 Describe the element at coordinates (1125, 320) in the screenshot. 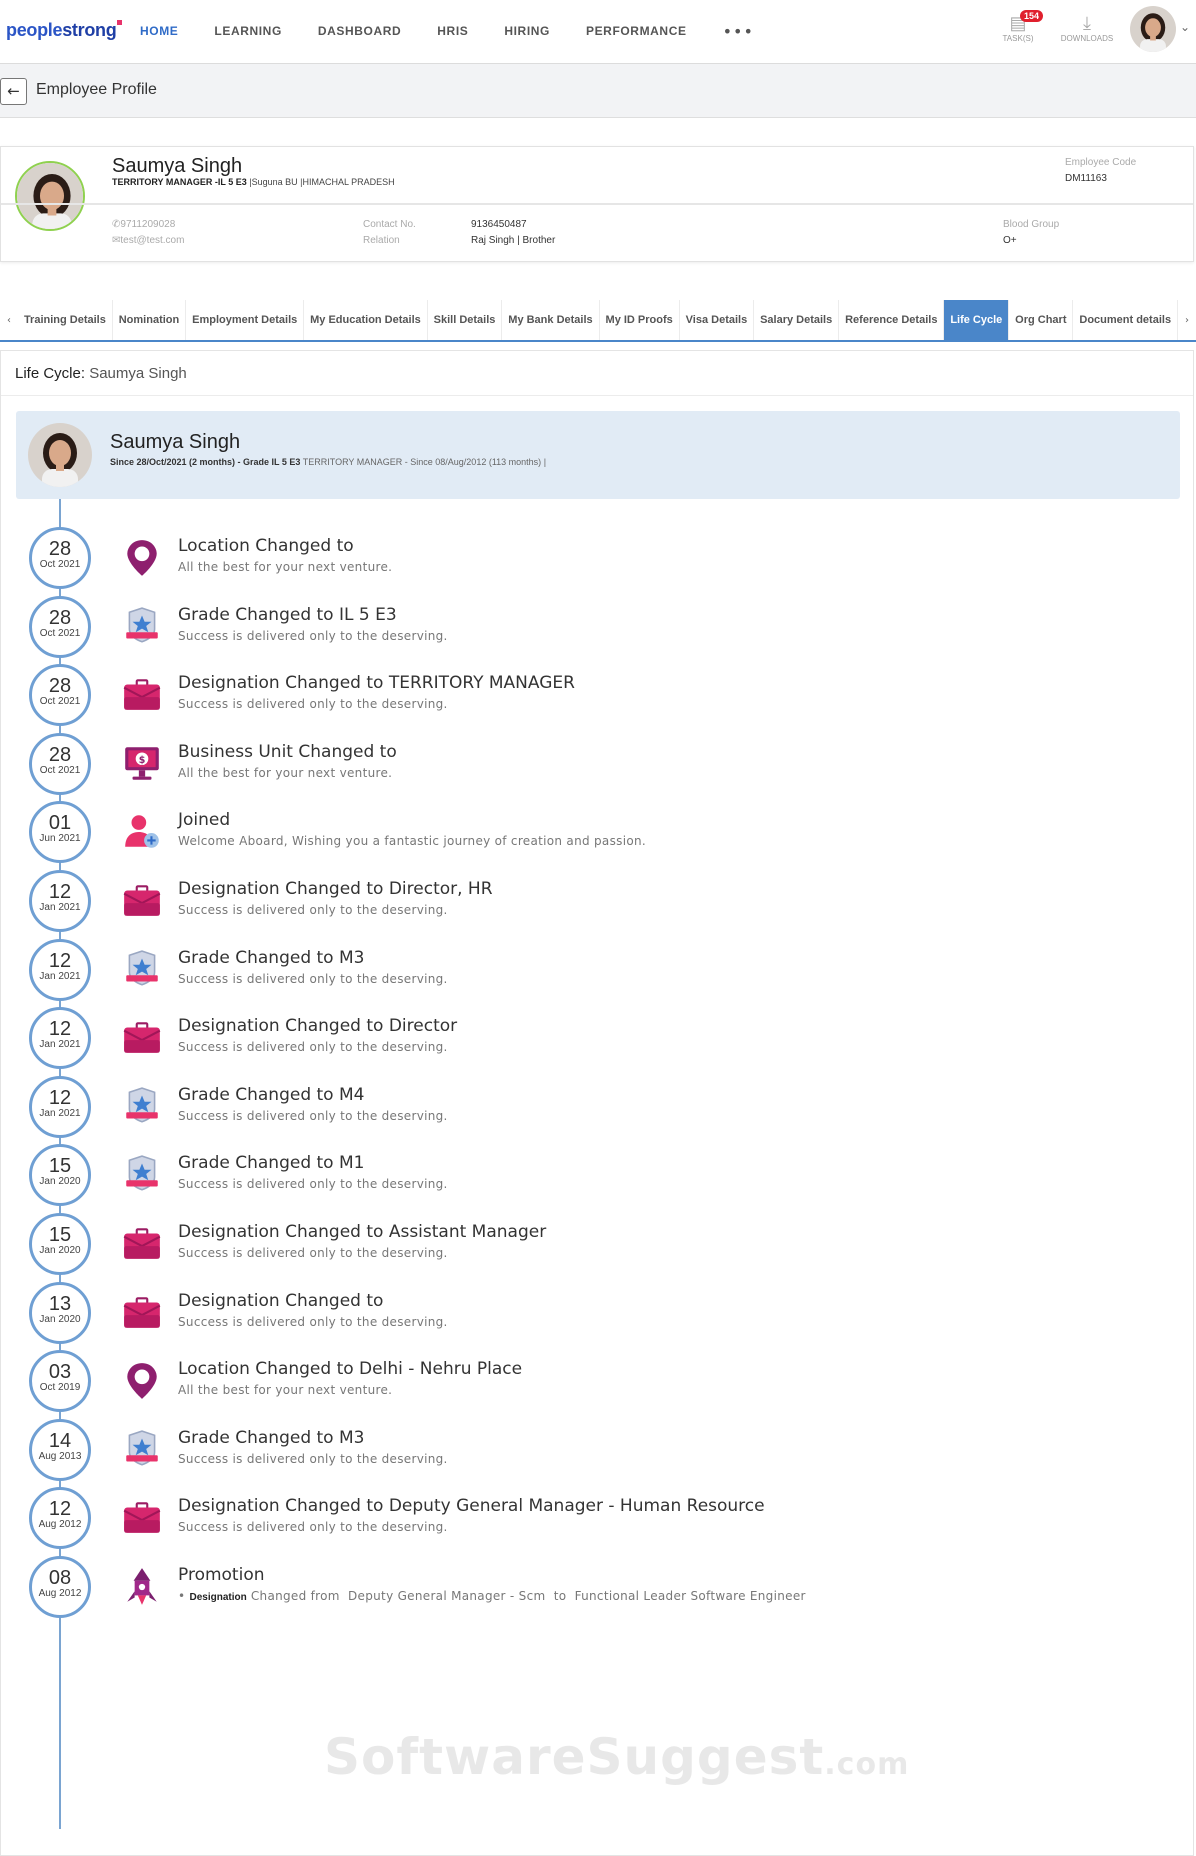

I see `tab-document-details: Document details` at that location.